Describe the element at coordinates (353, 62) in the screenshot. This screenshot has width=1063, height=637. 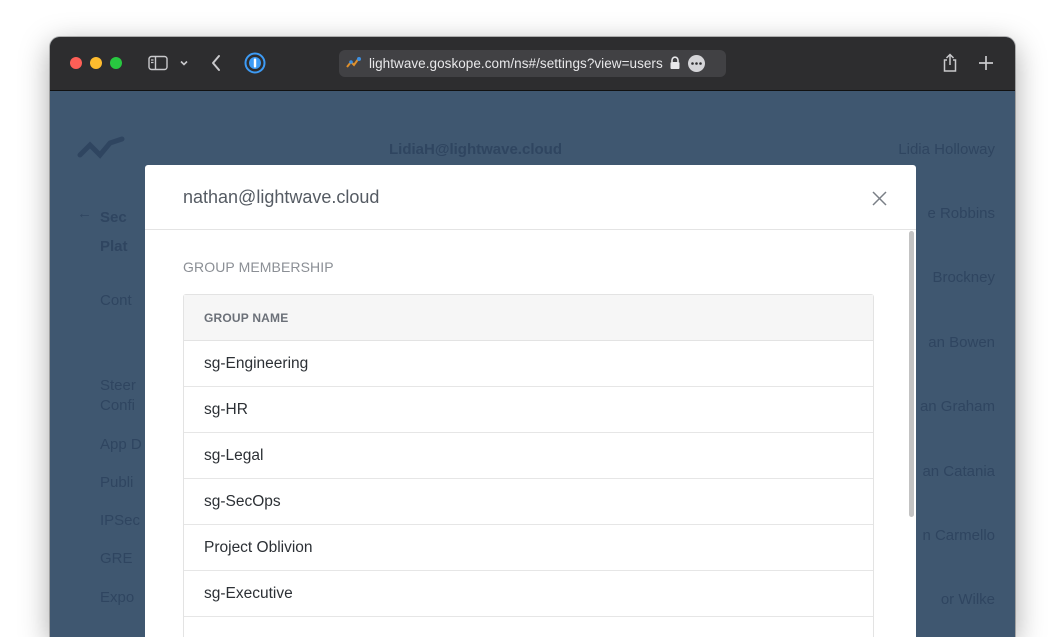
I see `site-favicon-icon` at that location.